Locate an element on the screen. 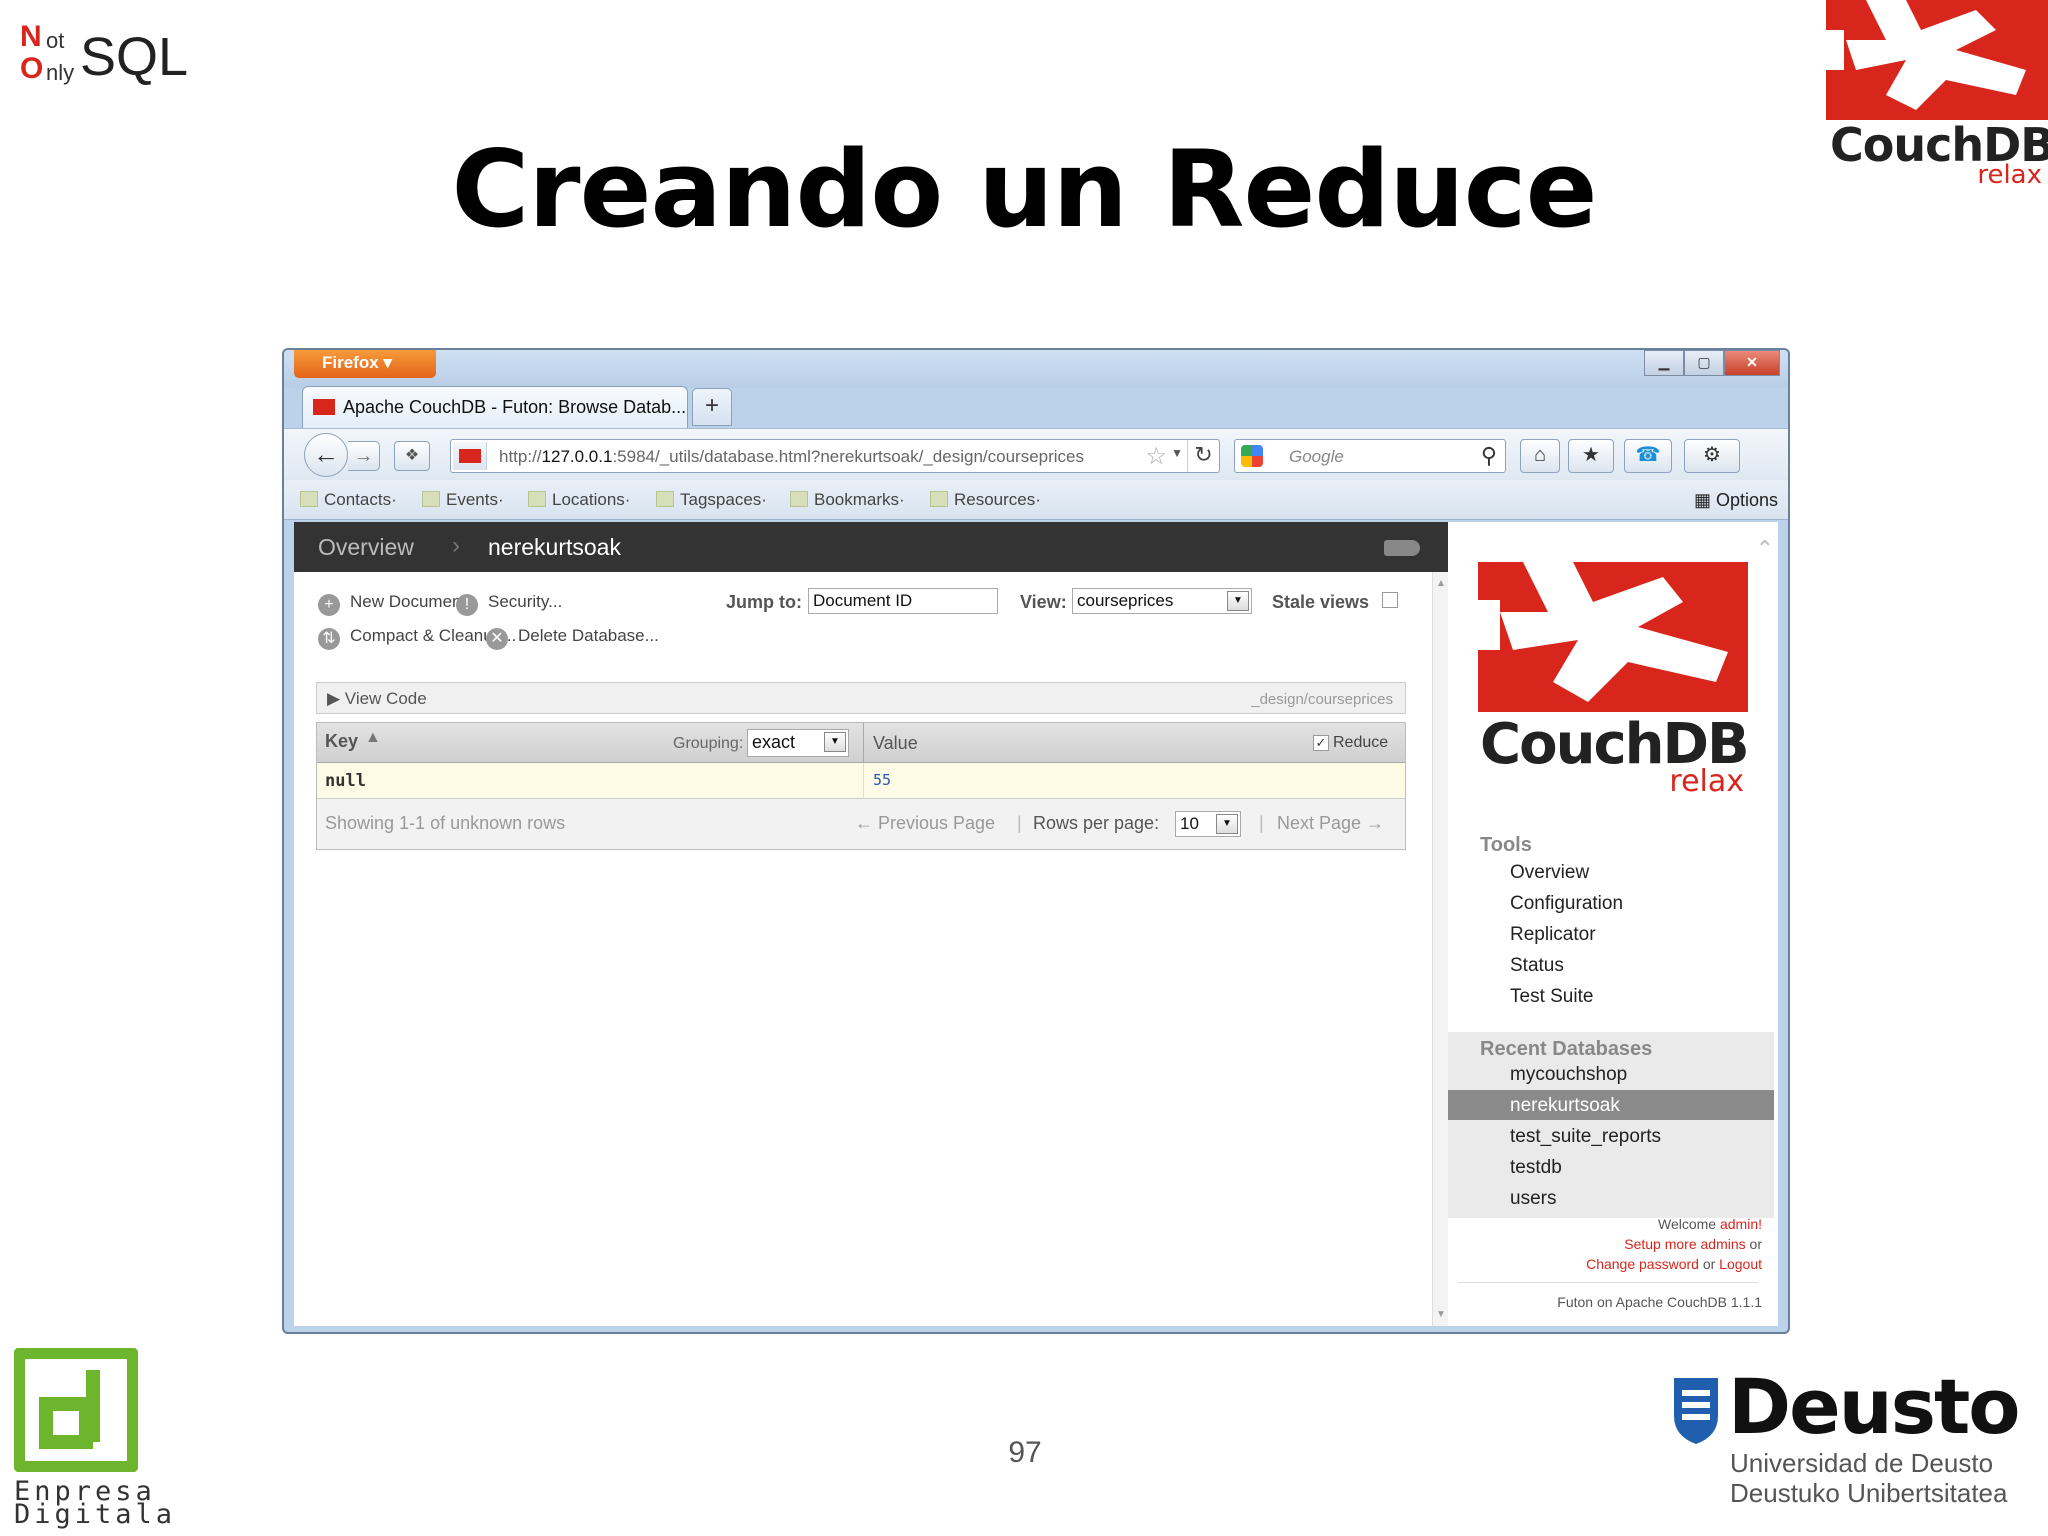 This screenshot has height=1536, width=2048. google-engine-icon is located at coordinates (1252, 456).